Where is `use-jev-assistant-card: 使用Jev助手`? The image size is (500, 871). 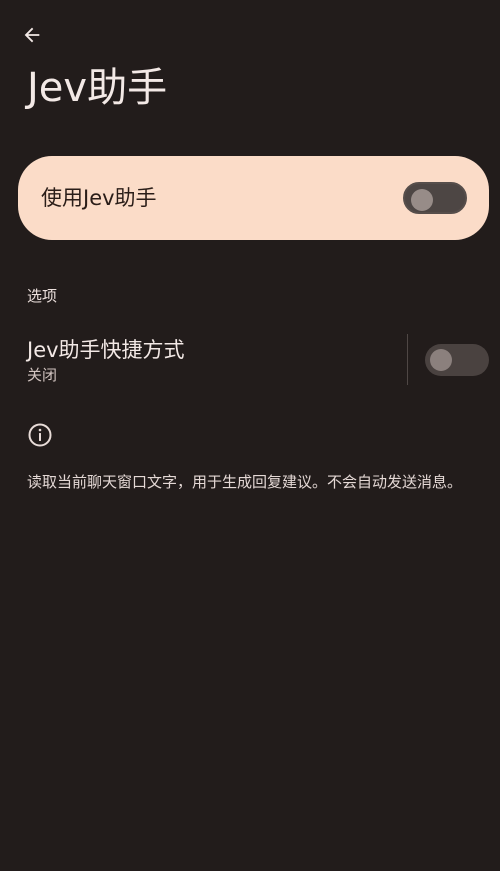 use-jev-assistant-card: 使用Jev助手 is located at coordinates (253, 198).